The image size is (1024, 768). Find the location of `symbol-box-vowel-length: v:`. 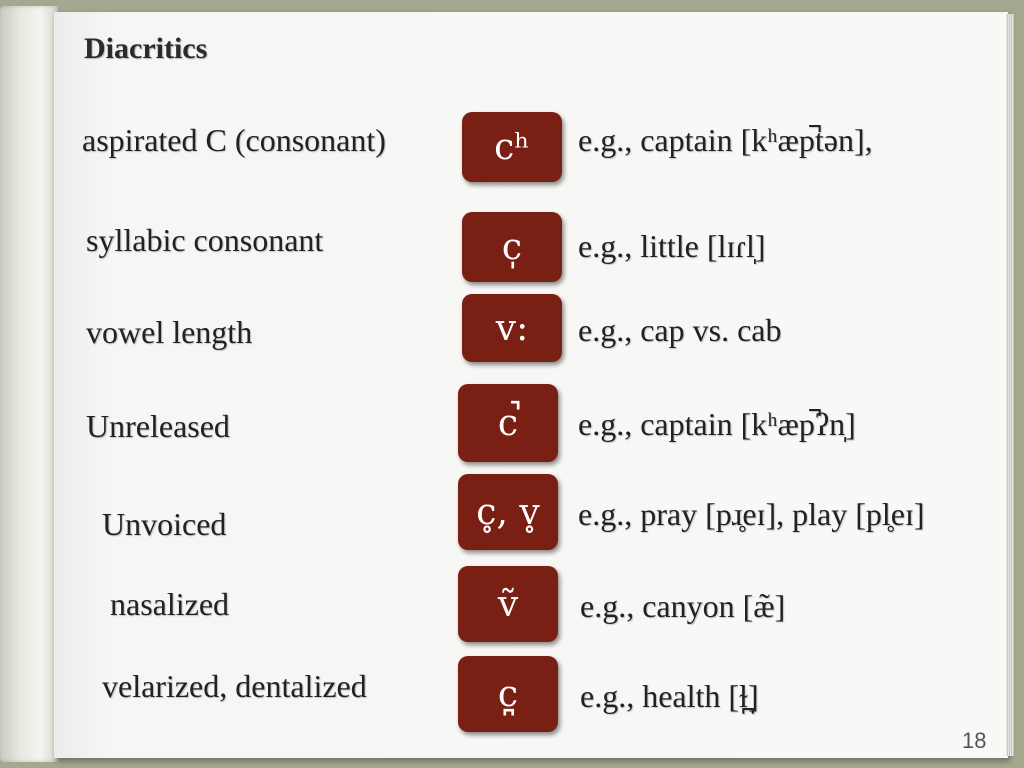

symbol-box-vowel-length: v: is located at coordinates (512, 328).